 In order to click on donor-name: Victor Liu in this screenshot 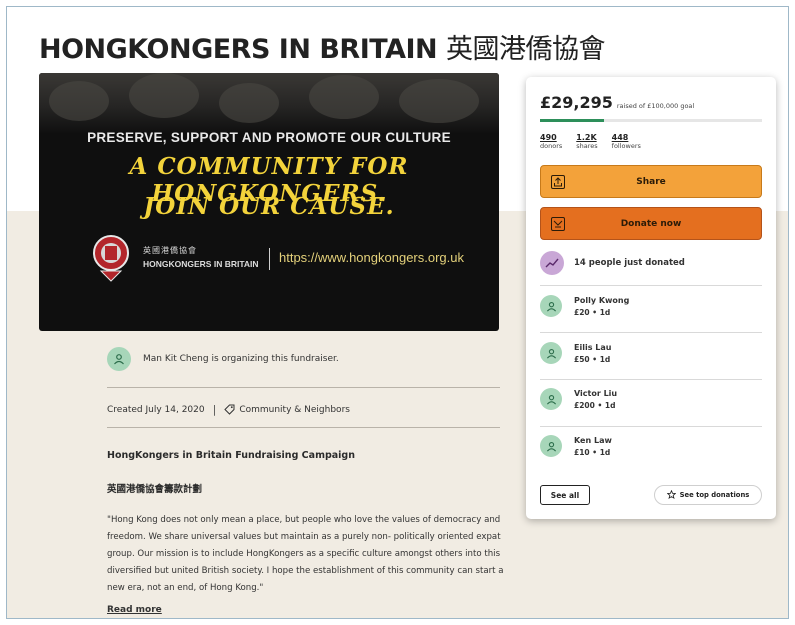, I will do `click(596, 393)`.